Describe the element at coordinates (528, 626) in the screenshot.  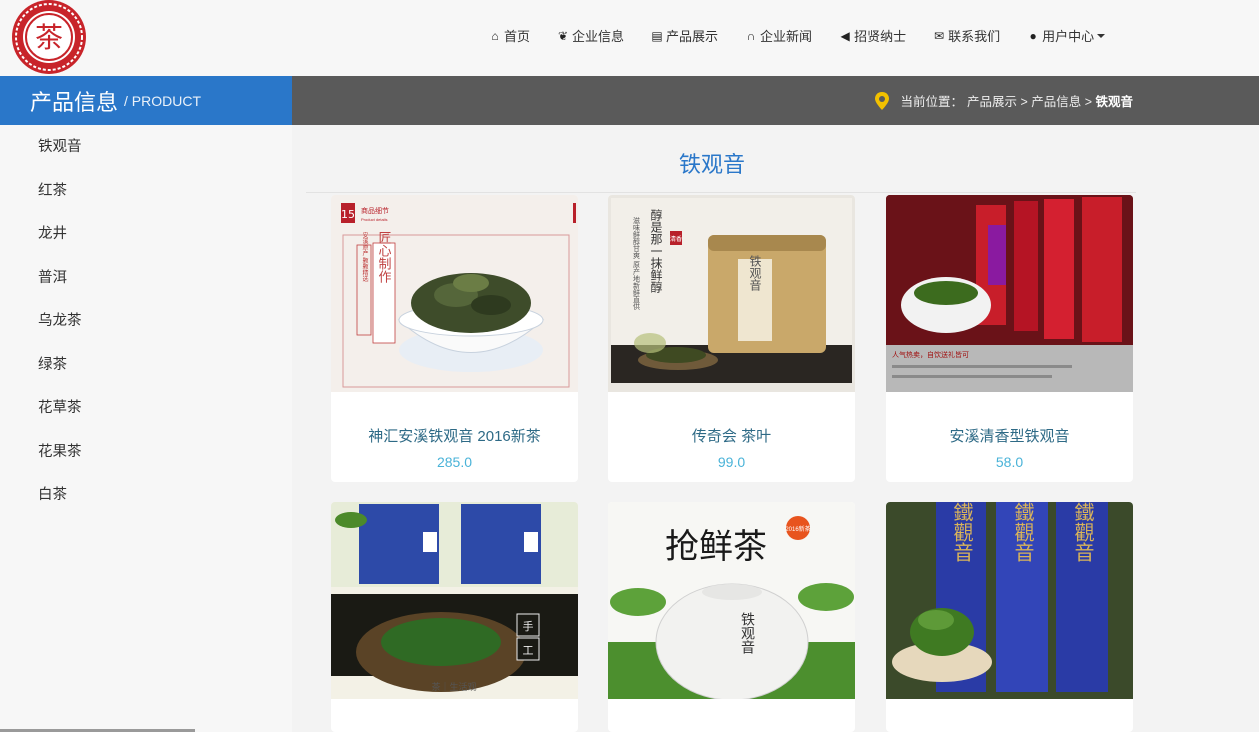
I see `image-caption: 手` at that location.